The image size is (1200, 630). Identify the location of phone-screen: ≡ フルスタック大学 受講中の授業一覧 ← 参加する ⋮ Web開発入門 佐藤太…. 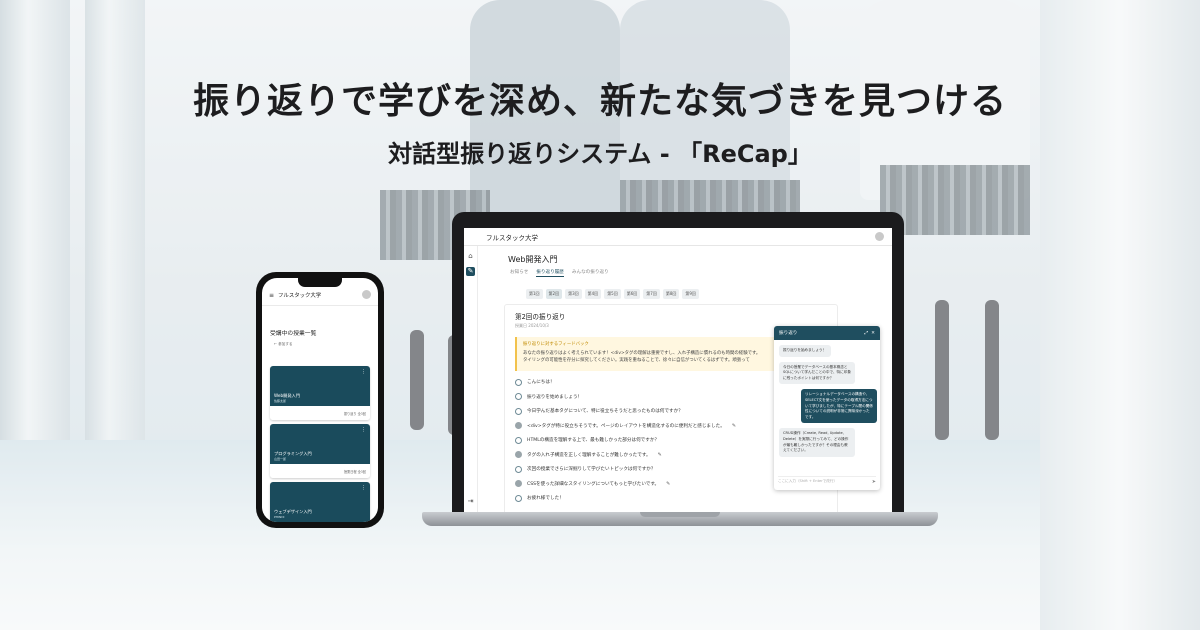
(320, 400).